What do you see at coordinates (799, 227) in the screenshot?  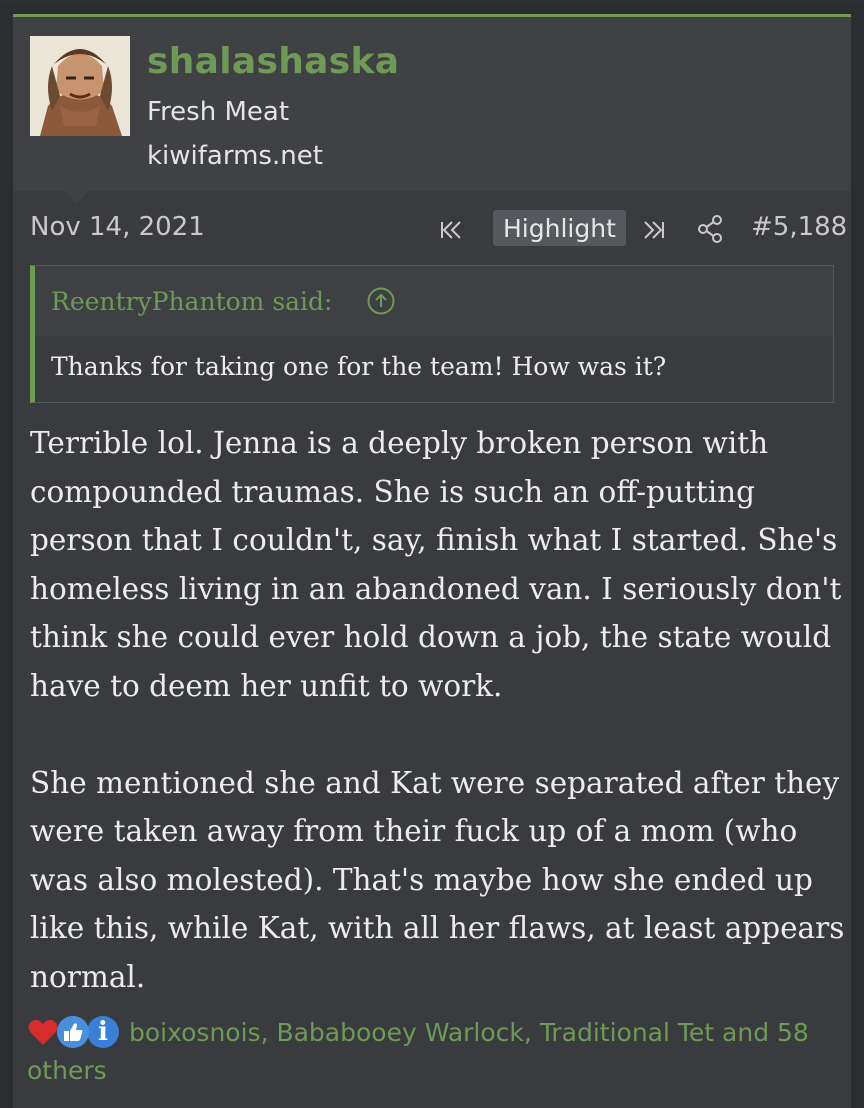 I see `post-number: #5,188` at bounding box center [799, 227].